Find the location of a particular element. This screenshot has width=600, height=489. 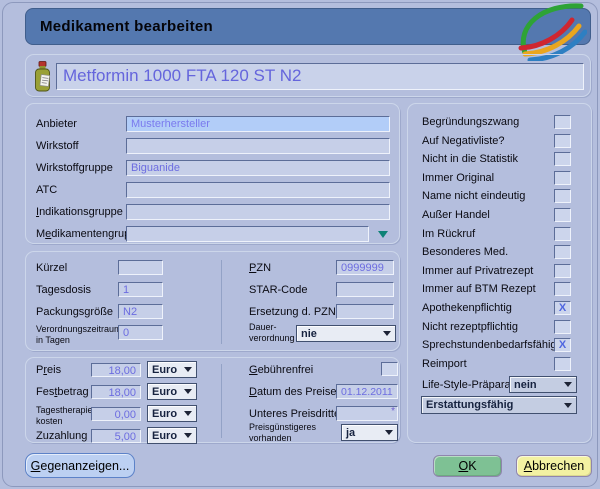

nicht-in-statistik-checkbox is located at coordinates (562, 159).